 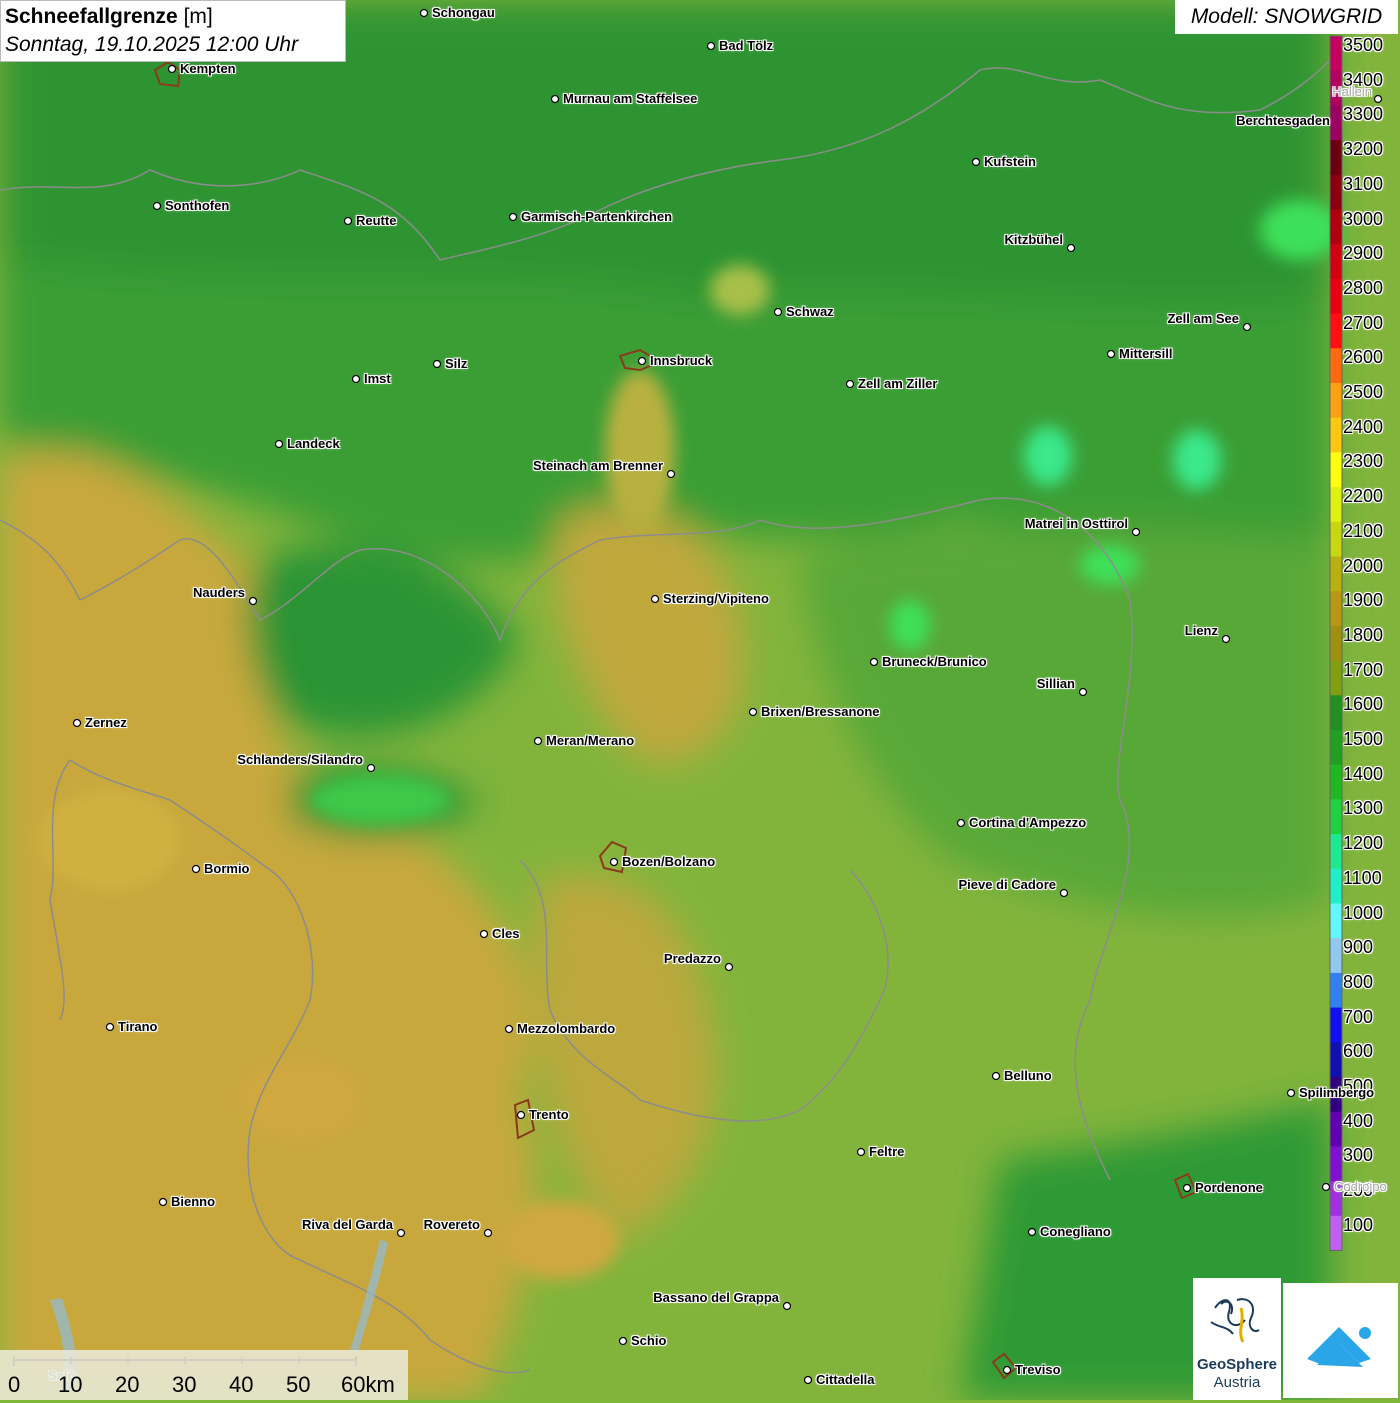 I want to click on city-label-matrei-in-osttirol: Matrei in Osttirol, so click(x=1076, y=523).